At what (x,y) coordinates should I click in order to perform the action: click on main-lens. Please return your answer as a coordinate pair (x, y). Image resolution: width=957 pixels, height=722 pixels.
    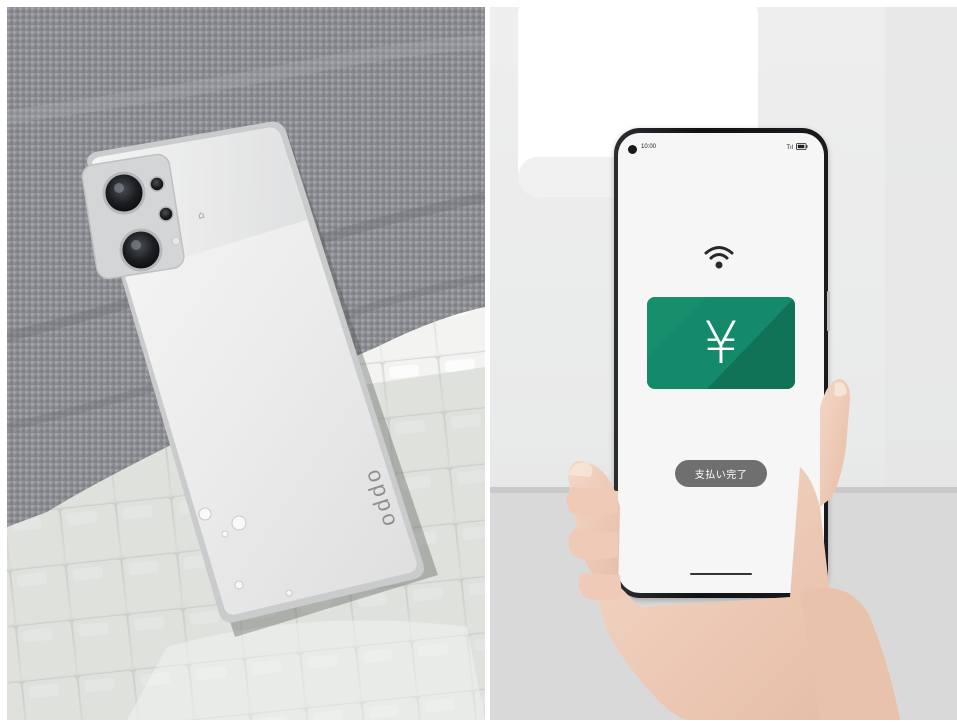
    Looking at the image, I should click on (124, 193).